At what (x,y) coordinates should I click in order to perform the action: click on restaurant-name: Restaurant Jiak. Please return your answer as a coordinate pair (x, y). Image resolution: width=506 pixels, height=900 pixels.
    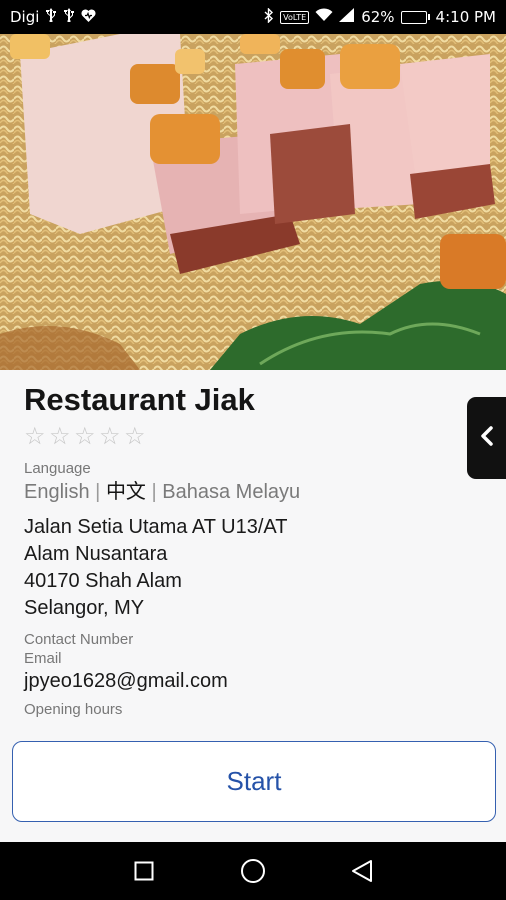
    Looking at the image, I should click on (139, 399).